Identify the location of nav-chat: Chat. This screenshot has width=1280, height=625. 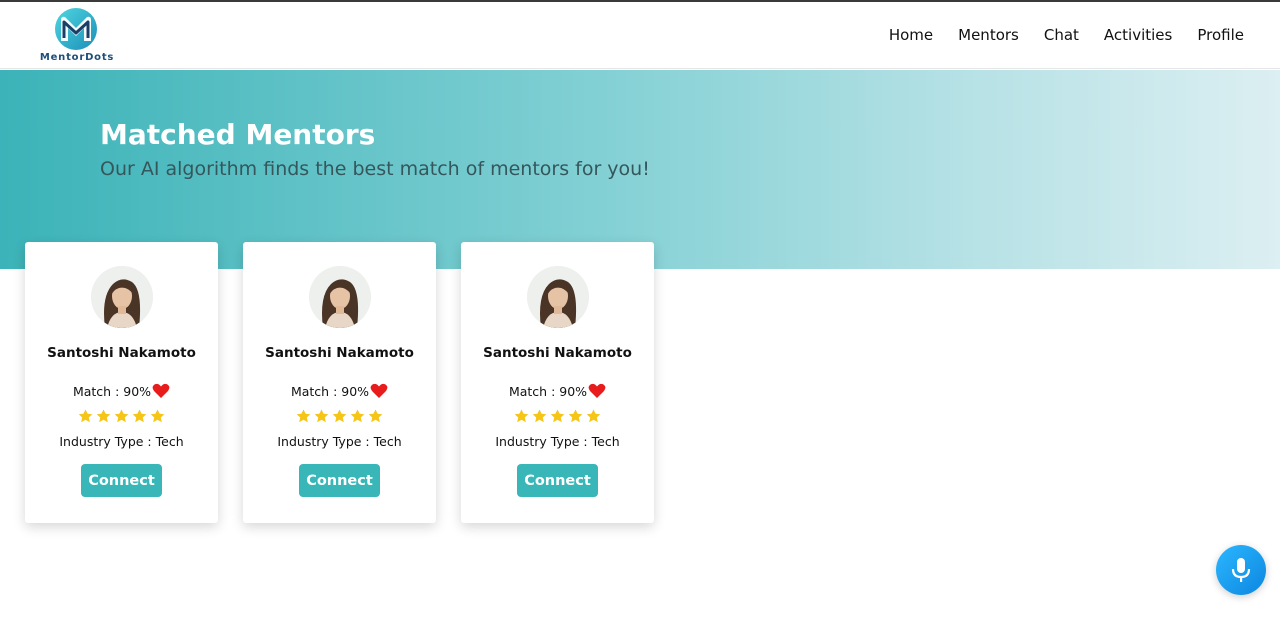
(1061, 35).